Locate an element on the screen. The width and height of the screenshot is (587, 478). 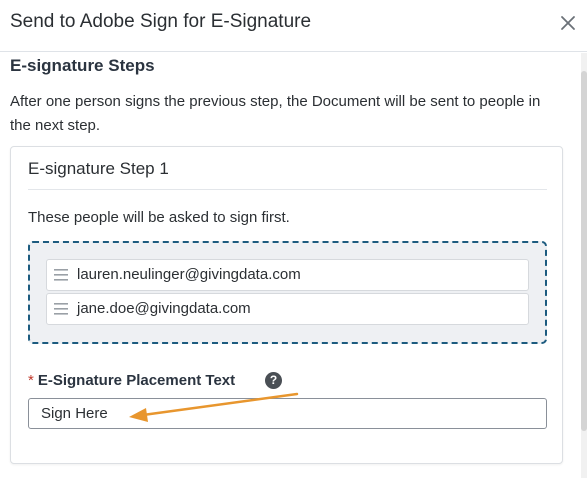
close-button is located at coordinates (568, 23).